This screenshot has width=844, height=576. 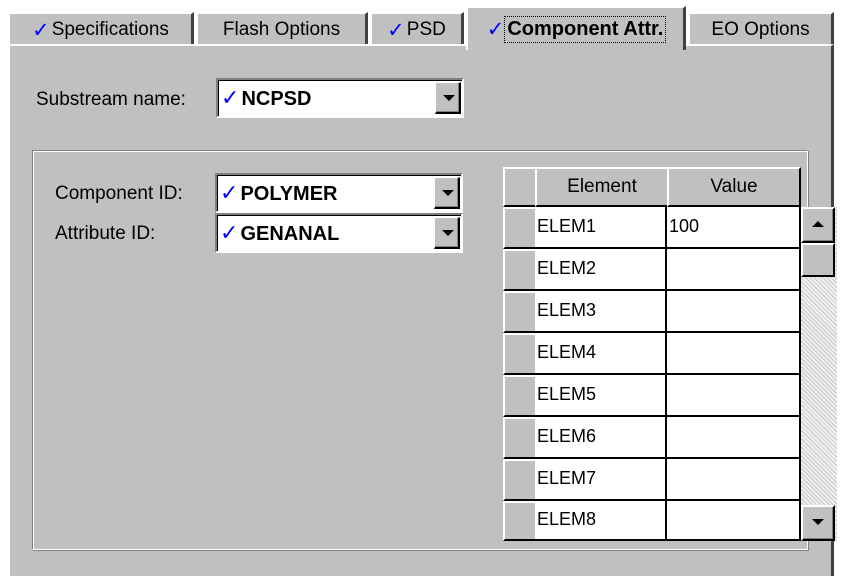 I want to click on tab-specifications: ✓ Specifications, so click(x=101, y=29).